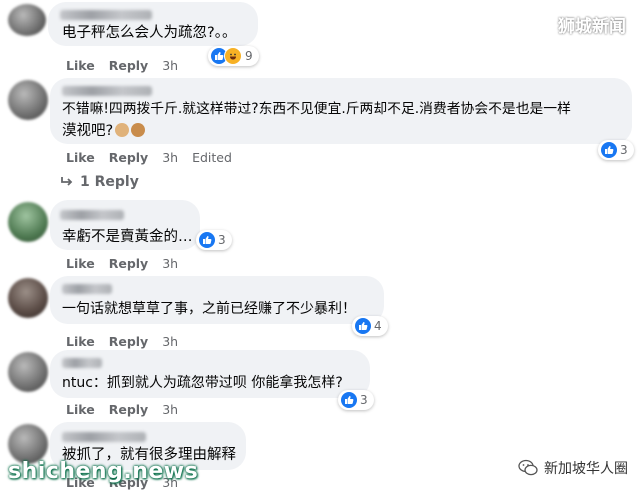 The width and height of the screenshot is (640, 492). Describe the element at coordinates (109, 182) in the screenshot. I see `view-replies-label: 1 Reply` at that location.